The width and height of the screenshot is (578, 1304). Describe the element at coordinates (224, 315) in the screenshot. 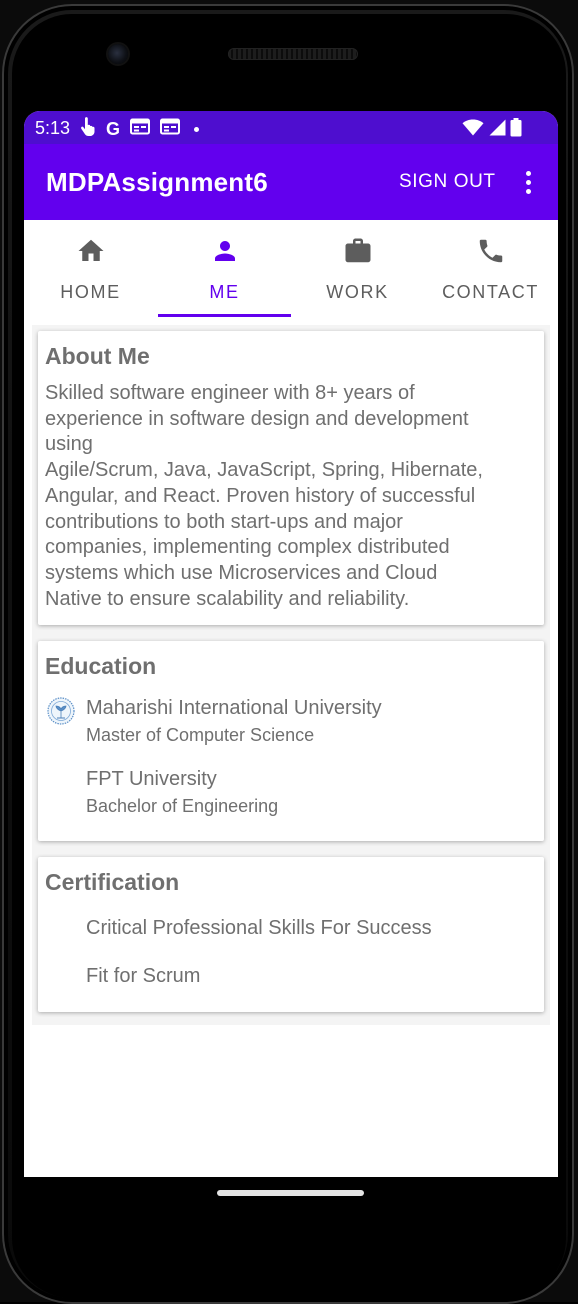

I see `tab-indicator` at that location.